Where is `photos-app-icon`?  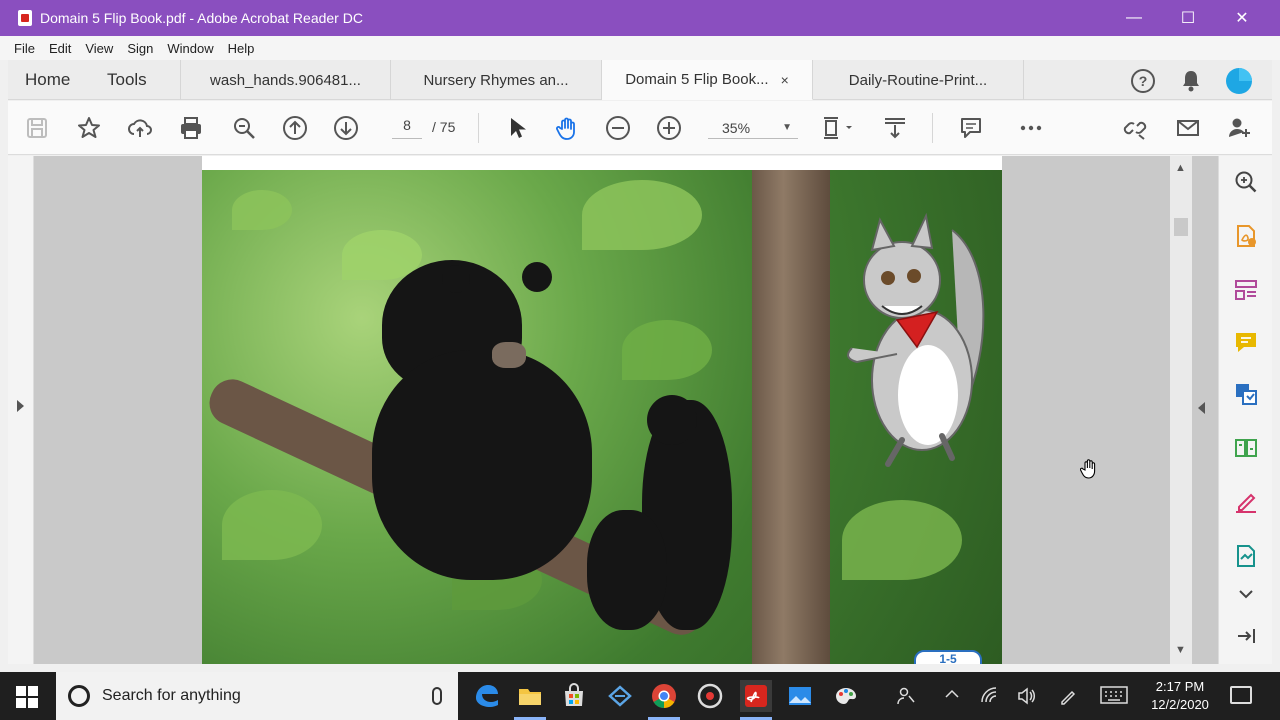
photos-app-icon is located at coordinates (800, 696).